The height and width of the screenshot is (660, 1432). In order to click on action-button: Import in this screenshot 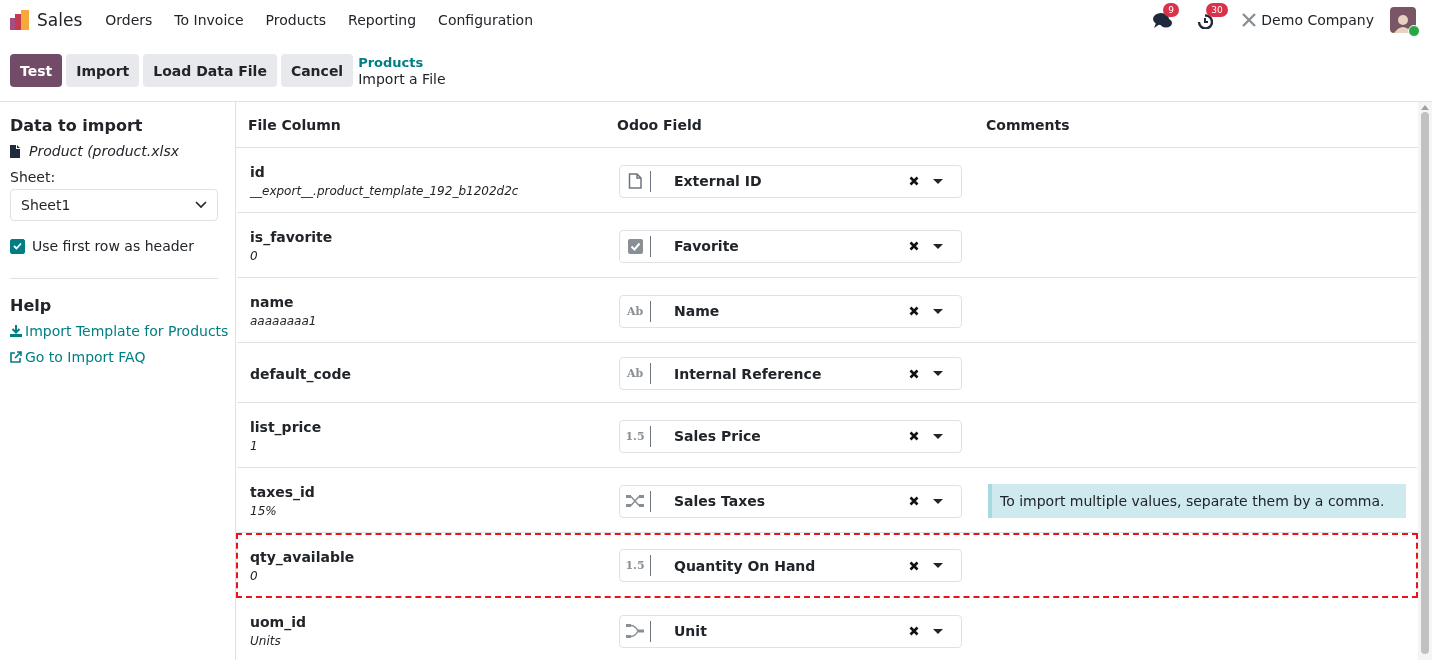, I will do `click(103, 70)`.